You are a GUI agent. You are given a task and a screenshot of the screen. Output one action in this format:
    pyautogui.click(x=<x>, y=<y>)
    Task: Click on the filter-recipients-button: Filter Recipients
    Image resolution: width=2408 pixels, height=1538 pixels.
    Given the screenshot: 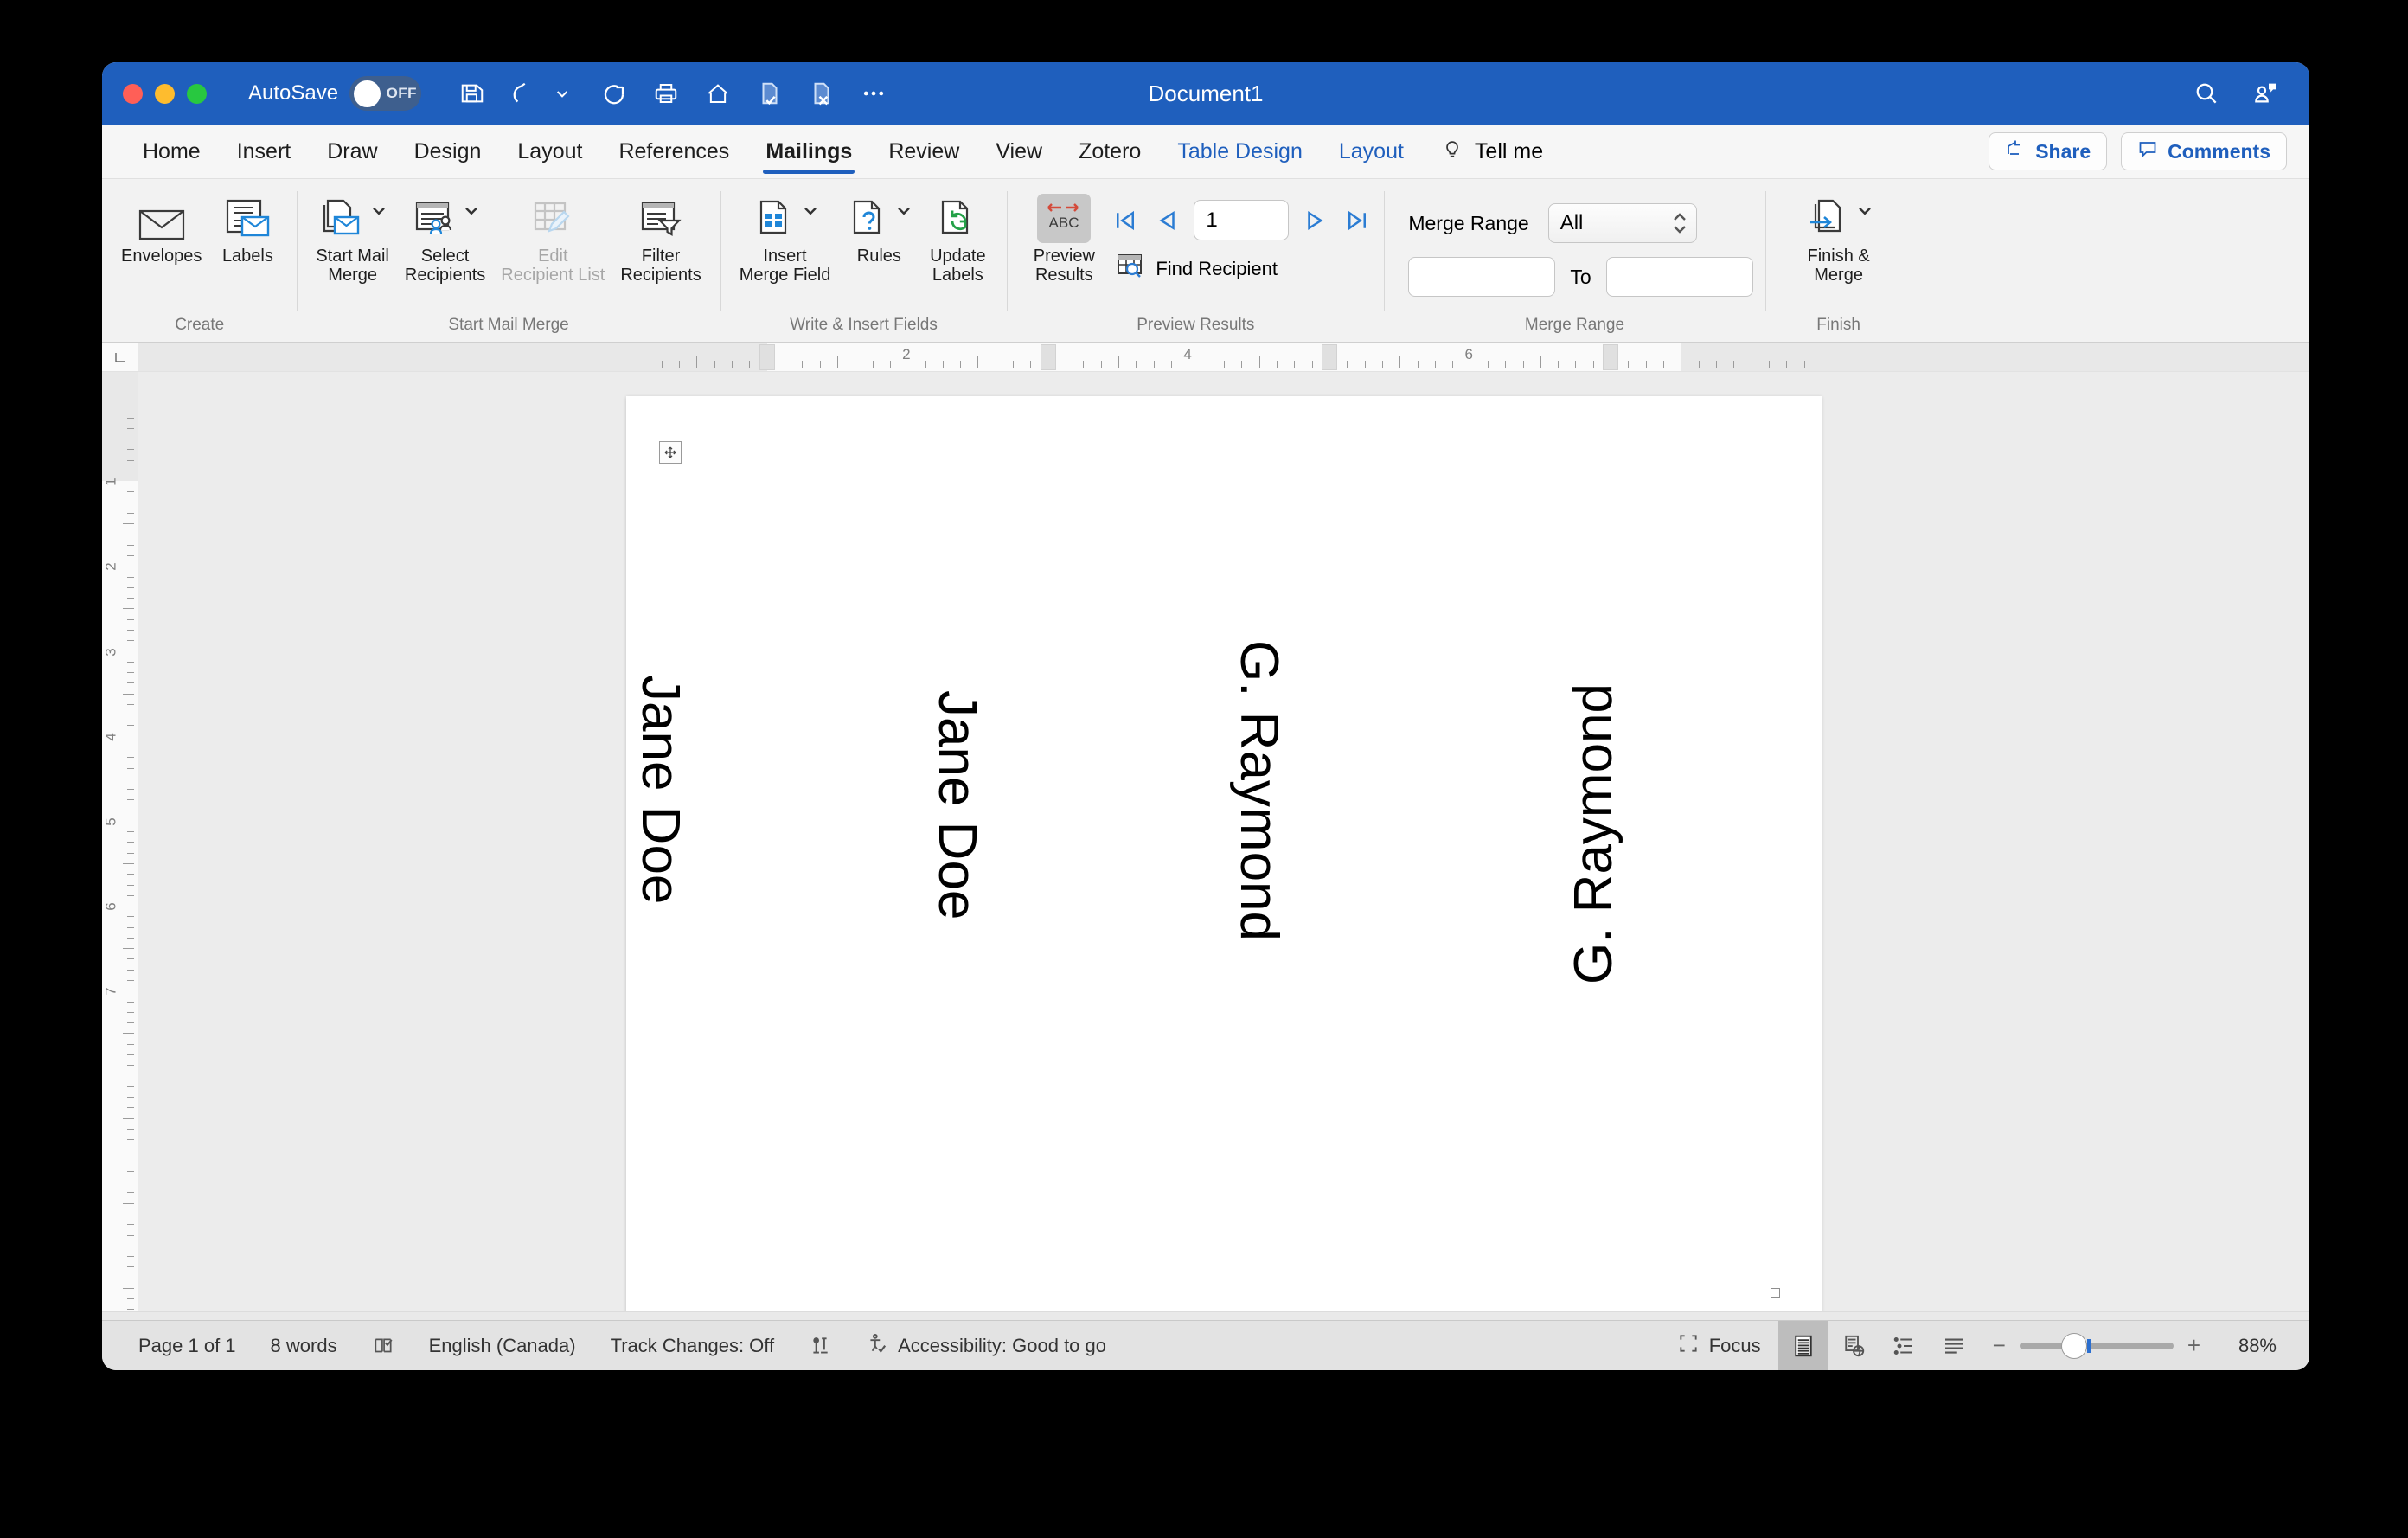 What is the action you would take?
    pyautogui.click(x=660, y=236)
    